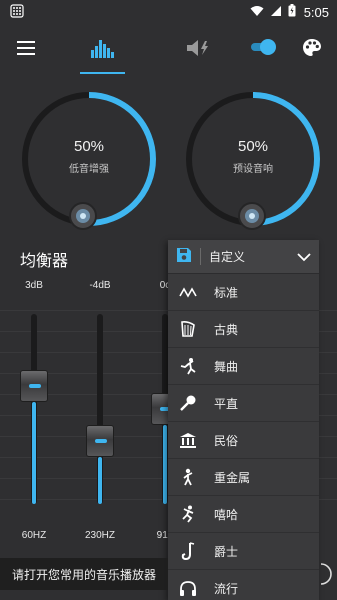 Image resolution: width=337 pixels, height=600 pixels. I want to click on hiphop-icon, so click(188, 514).